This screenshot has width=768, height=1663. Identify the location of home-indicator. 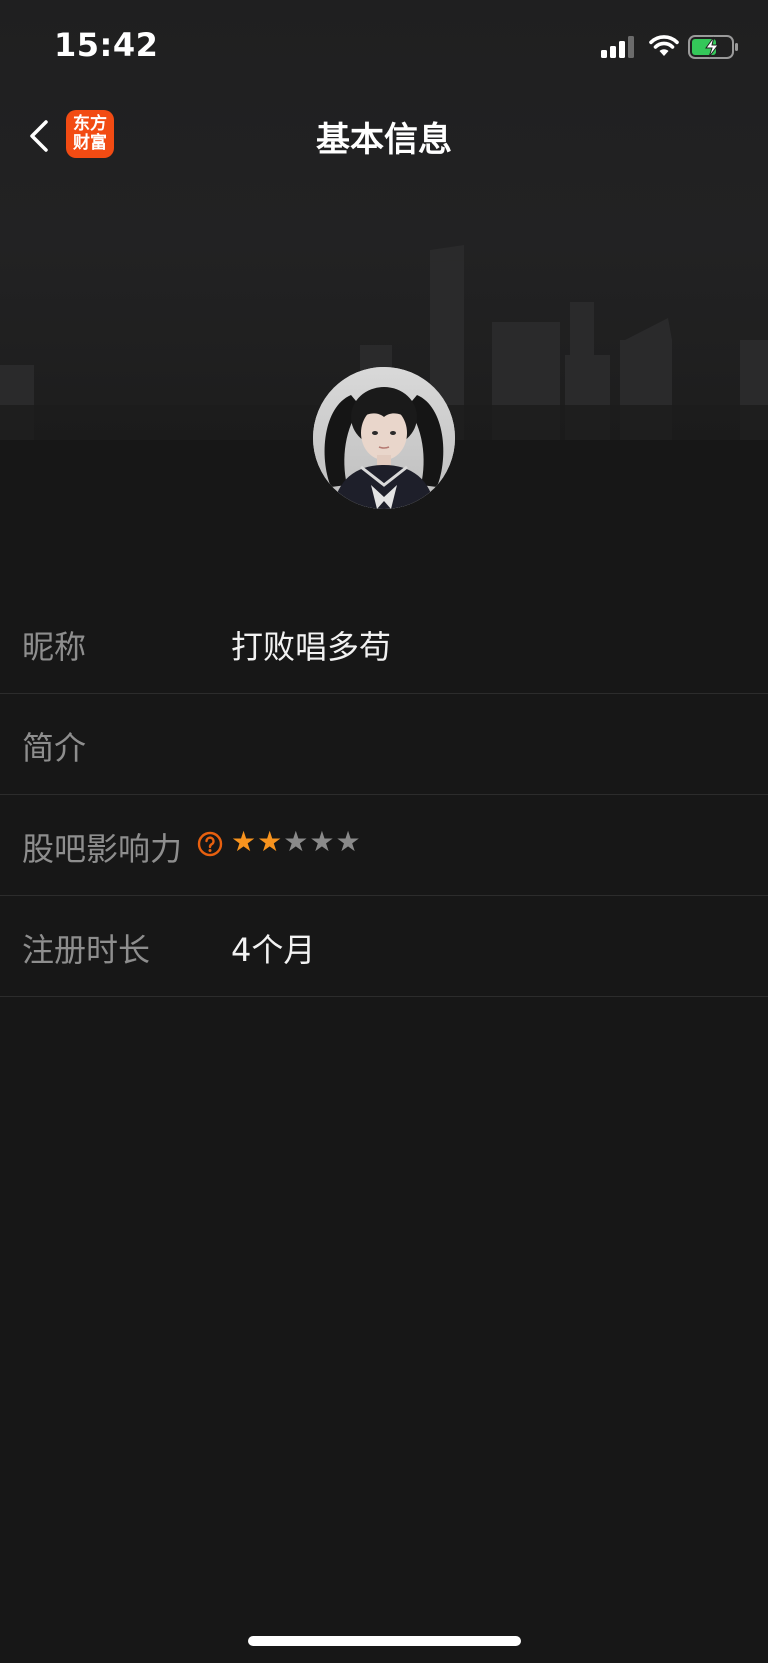
(384, 1641).